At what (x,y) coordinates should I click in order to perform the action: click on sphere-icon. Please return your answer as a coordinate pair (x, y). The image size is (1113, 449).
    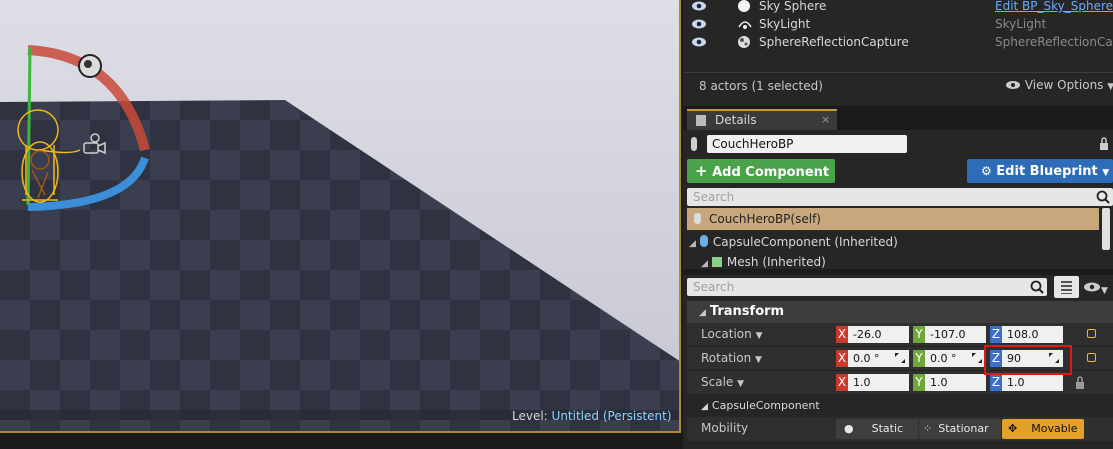
    Looking at the image, I should click on (744, 6).